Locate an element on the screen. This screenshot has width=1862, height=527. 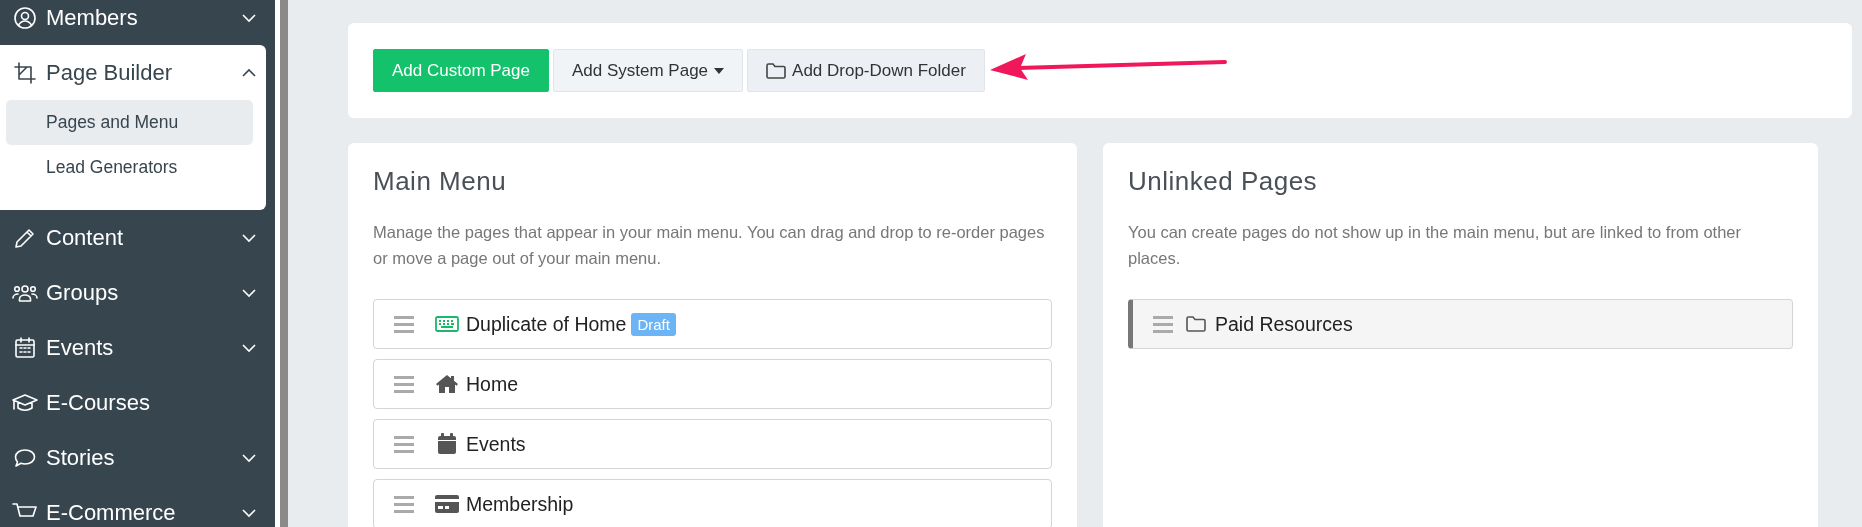
sidebar-item: Stories is located at coordinates (137, 457).